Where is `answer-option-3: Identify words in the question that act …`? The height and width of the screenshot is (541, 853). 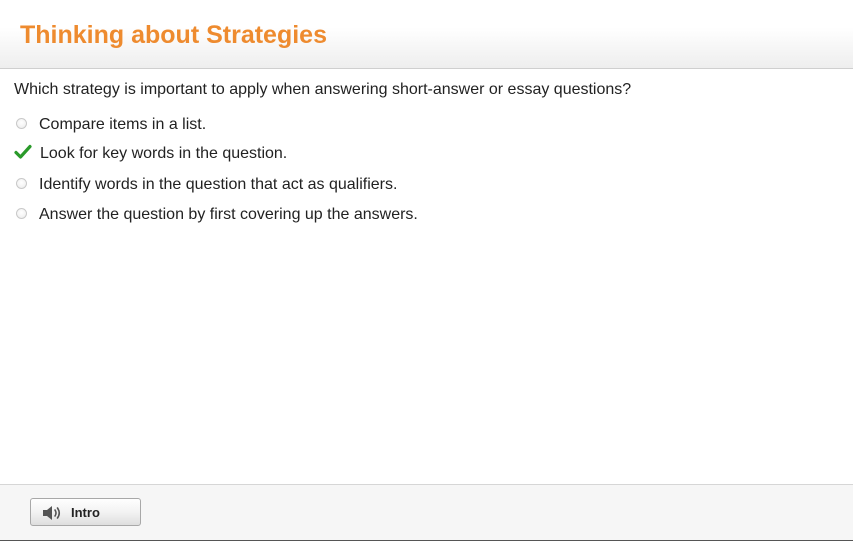
answer-option-3: Identify words in the question that act … is located at coordinates (300, 184).